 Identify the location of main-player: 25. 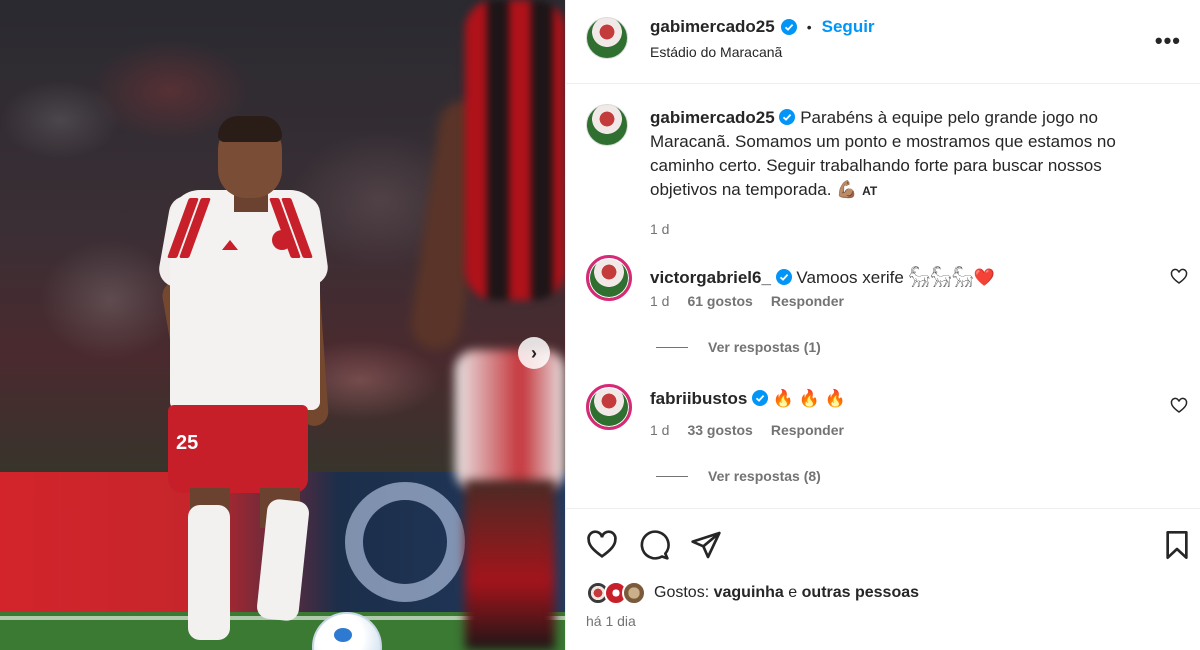
(253, 380).